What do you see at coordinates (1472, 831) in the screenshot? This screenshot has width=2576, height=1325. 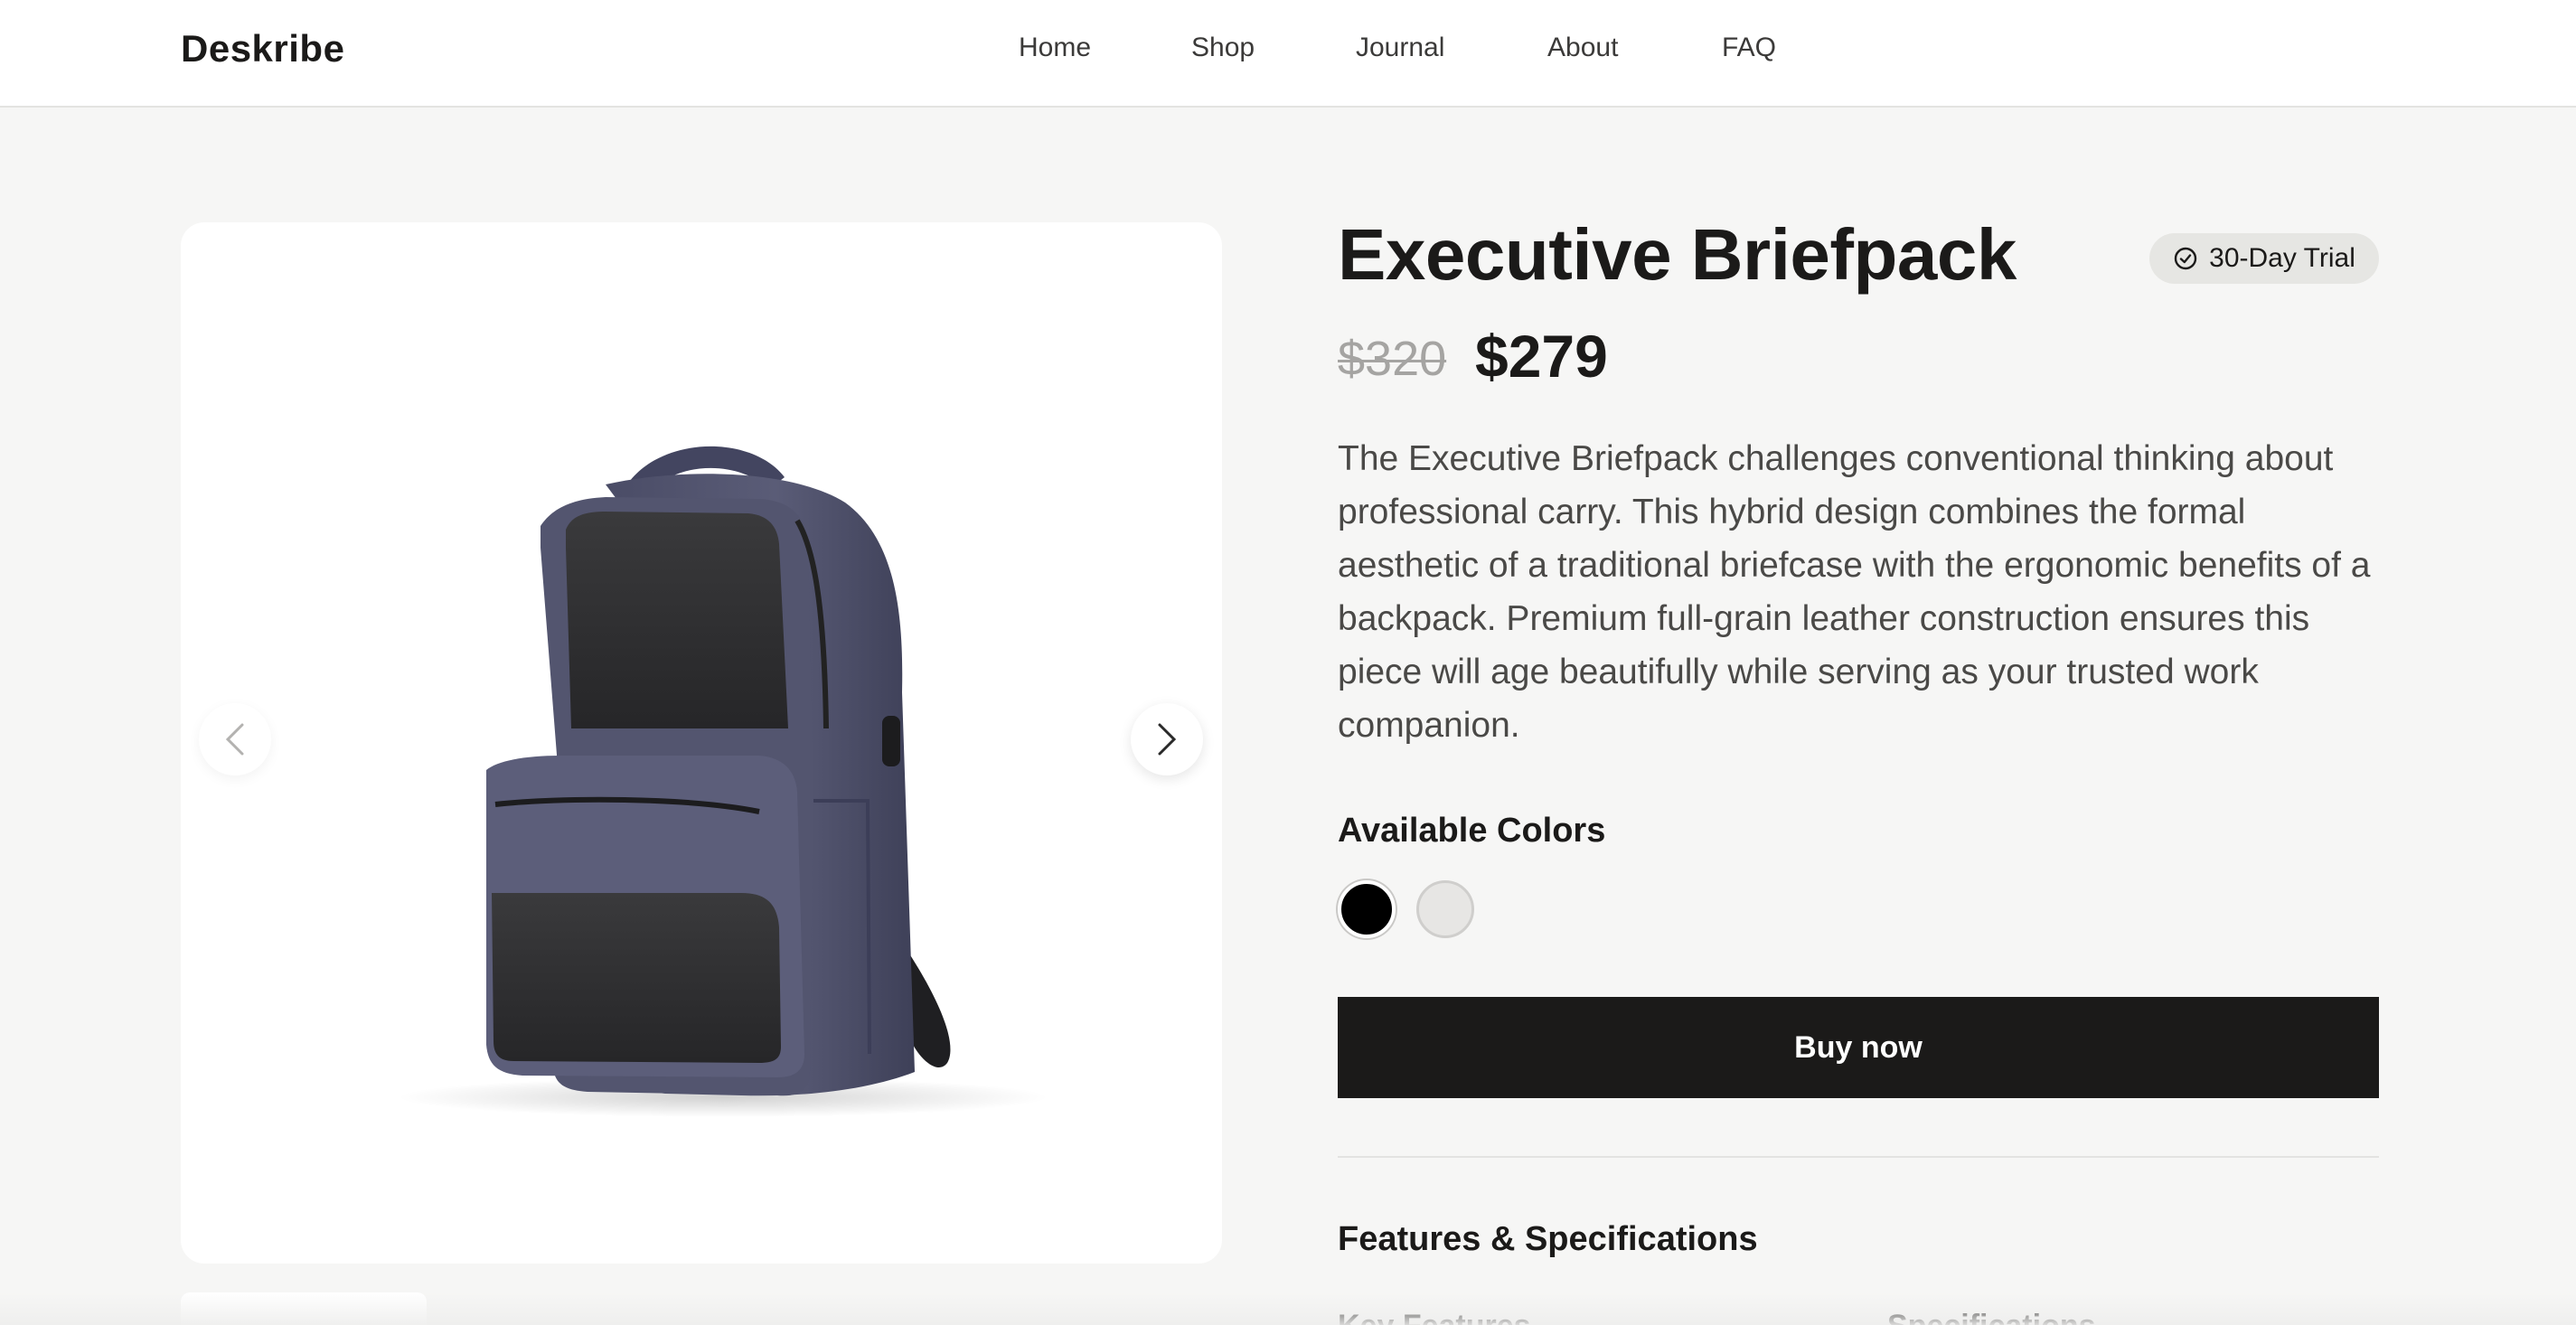 I see `colors-heading: Available Colors` at bounding box center [1472, 831].